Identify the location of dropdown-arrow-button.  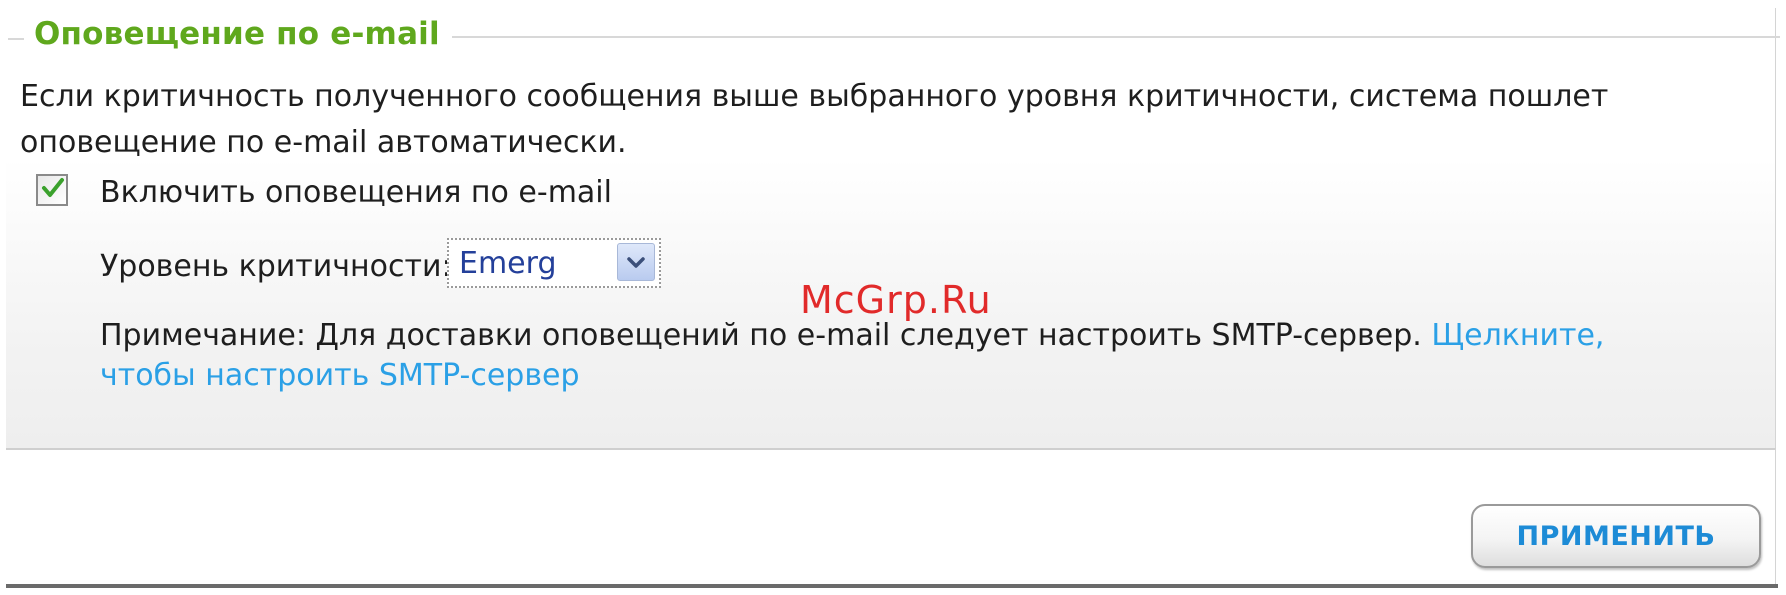
(636, 262).